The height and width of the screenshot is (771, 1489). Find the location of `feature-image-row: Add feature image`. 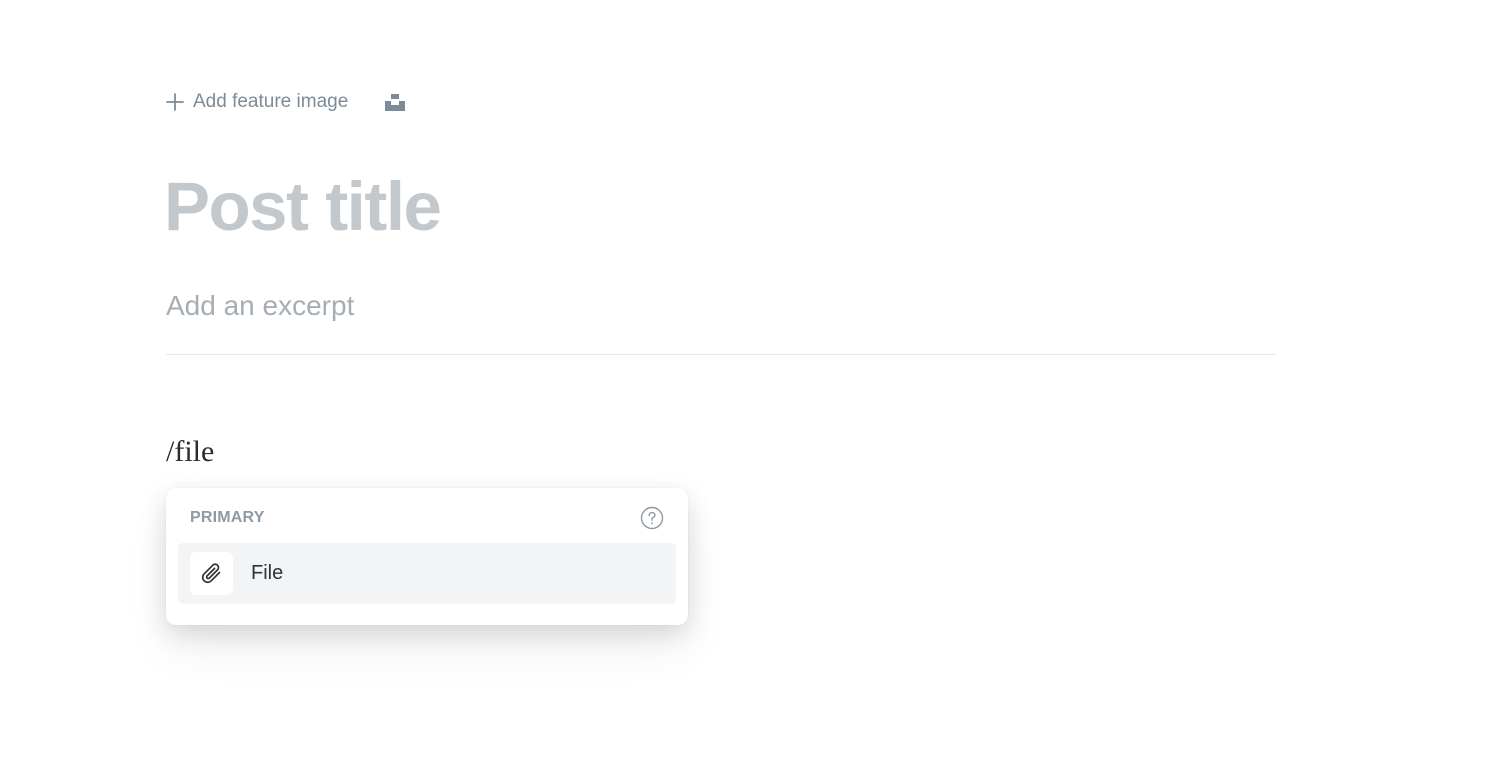

feature-image-row: Add feature image is located at coordinates (286, 102).